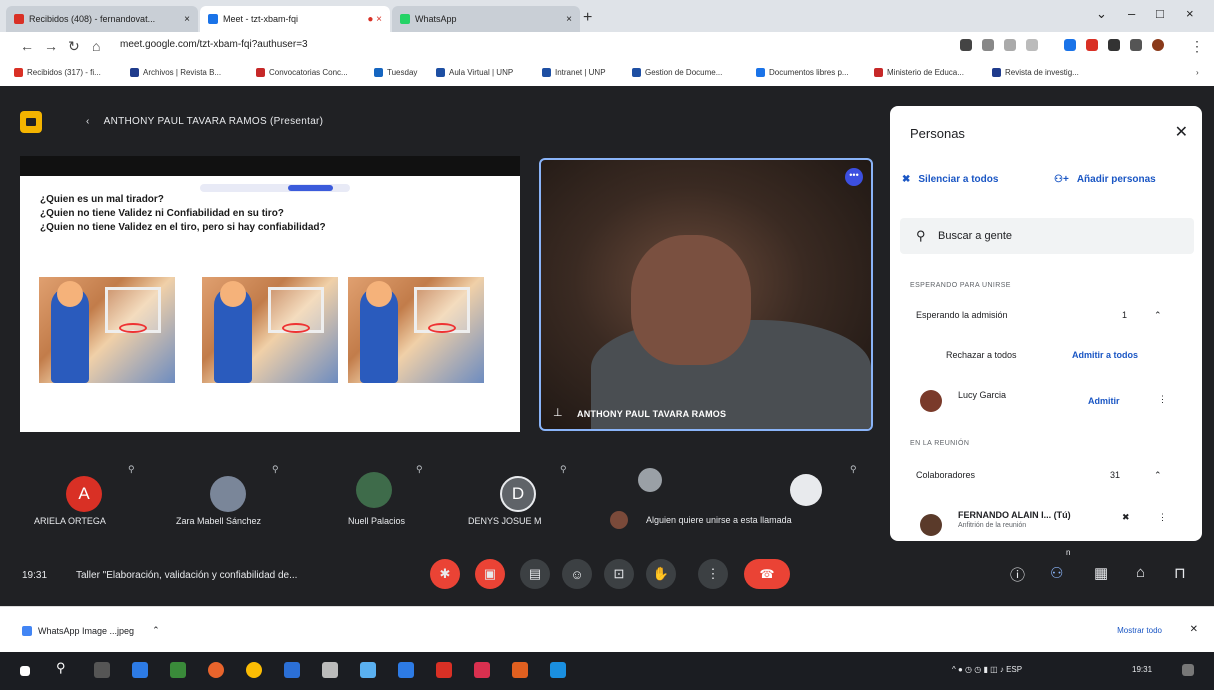 Image resolution: width=1214 pixels, height=690 pixels. What do you see at coordinates (1136, 45) in the screenshot?
I see `reading-list-icon` at bounding box center [1136, 45].